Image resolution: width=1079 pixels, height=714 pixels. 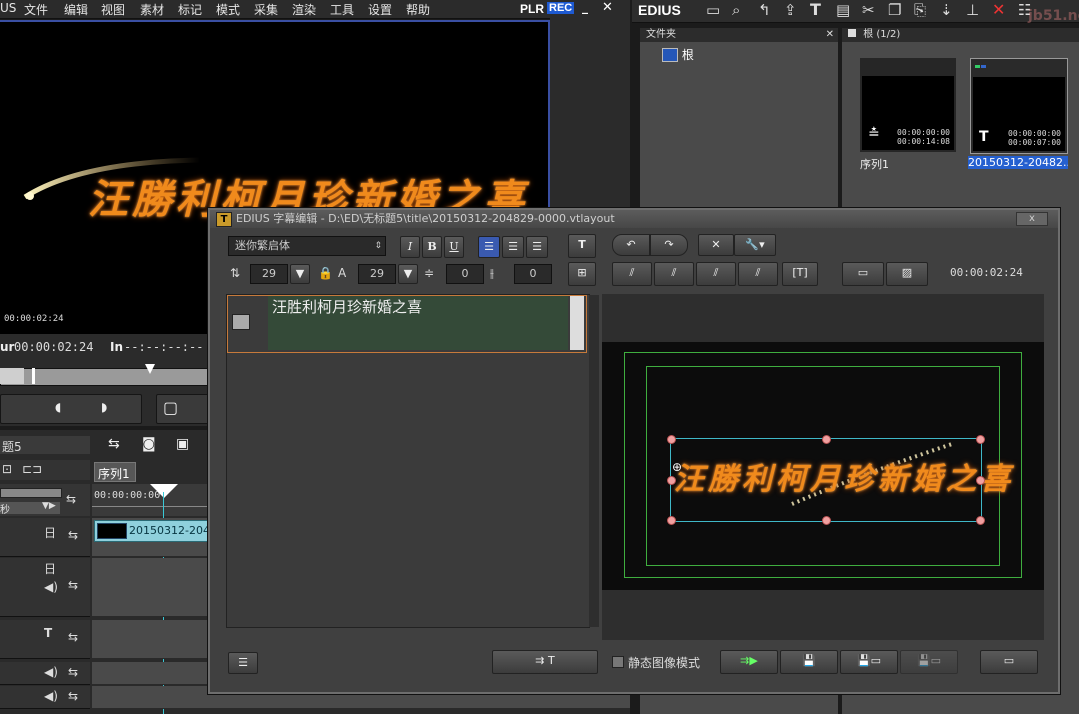 What do you see at coordinates (677, 467) in the screenshot?
I see `anchor-crosshair-icon: ⊕` at bounding box center [677, 467].